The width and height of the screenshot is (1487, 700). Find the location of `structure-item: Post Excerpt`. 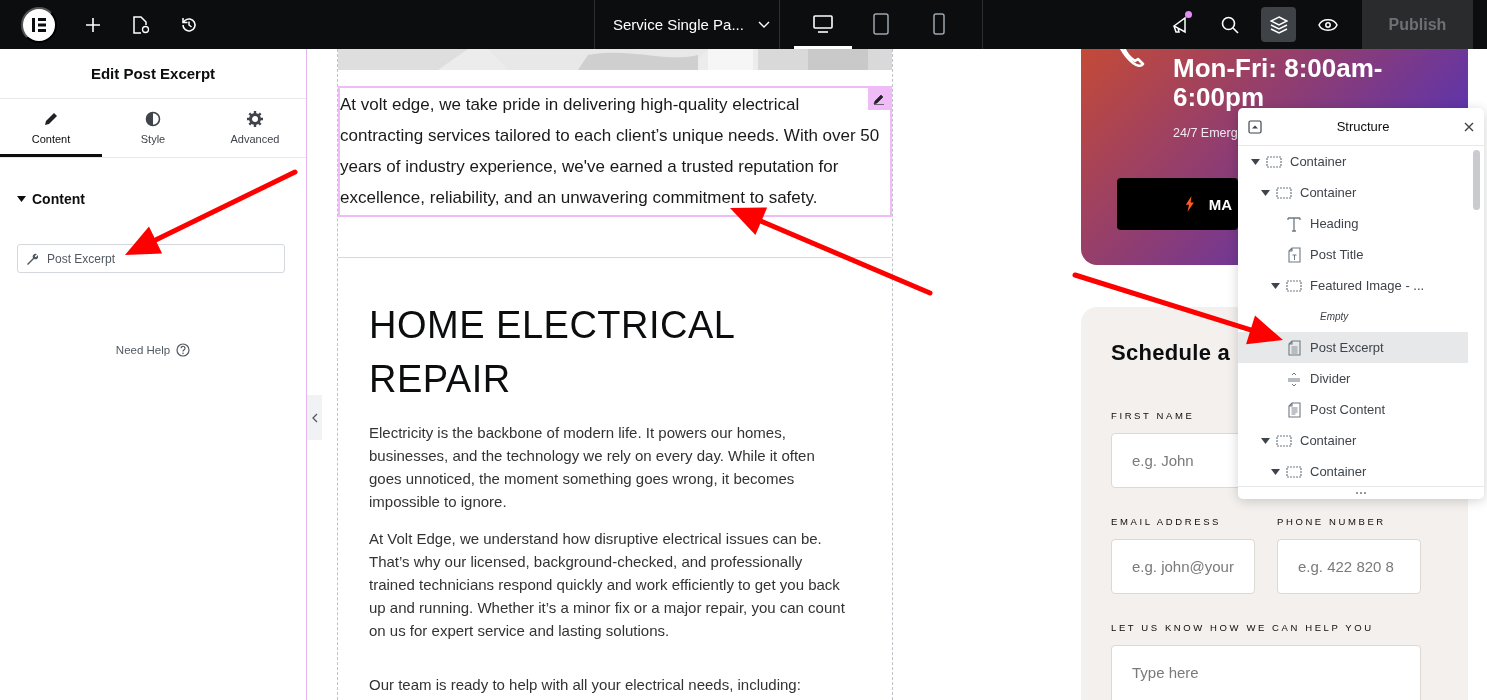

structure-item: Post Excerpt is located at coordinates (1353, 347).